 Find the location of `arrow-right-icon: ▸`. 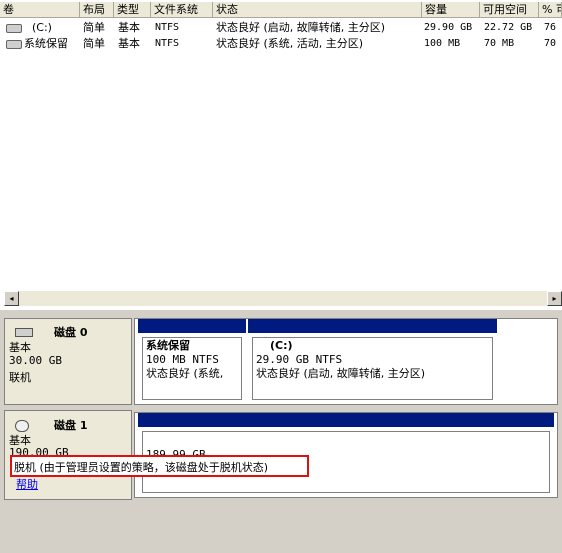

arrow-right-icon: ▸ is located at coordinates (554, 298).